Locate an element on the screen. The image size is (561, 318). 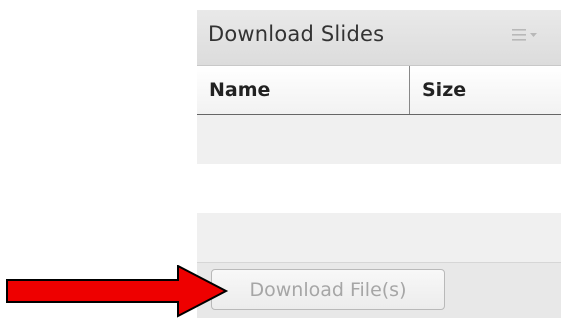
panel-footer: Download File(s) is located at coordinates (379, 290).